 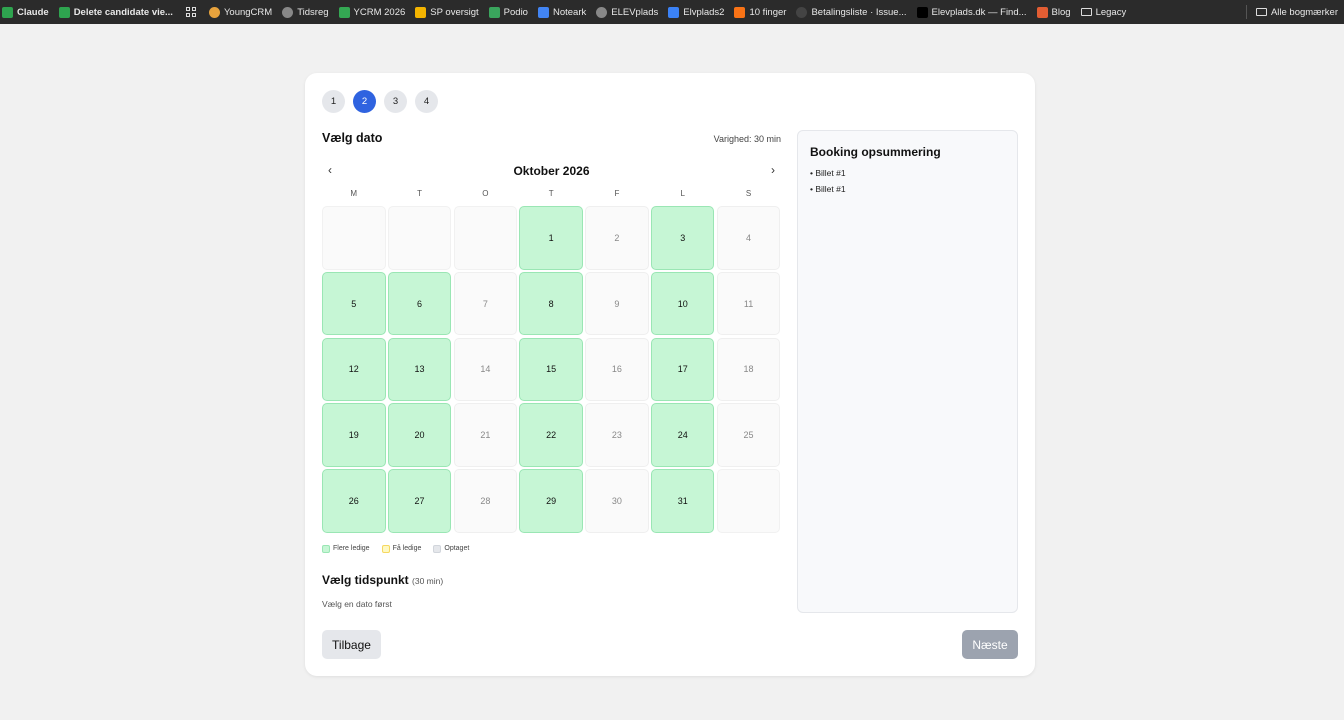 What do you see at coordinates (330, 170) in the screenshot?
I see `prev-month-button: ‹` at bounding box center [330, 170].